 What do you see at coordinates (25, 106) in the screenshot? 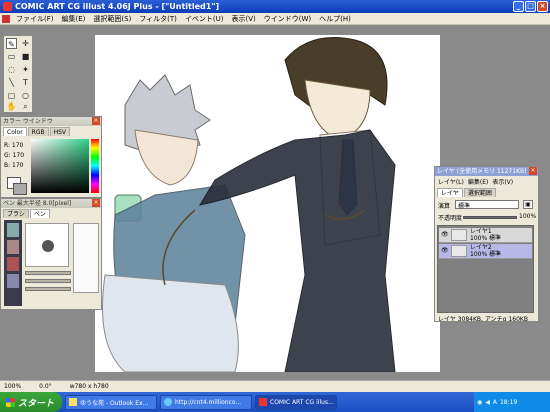
I see `zoom-tool-icon: ⌕` at bounding box center [25, 106].